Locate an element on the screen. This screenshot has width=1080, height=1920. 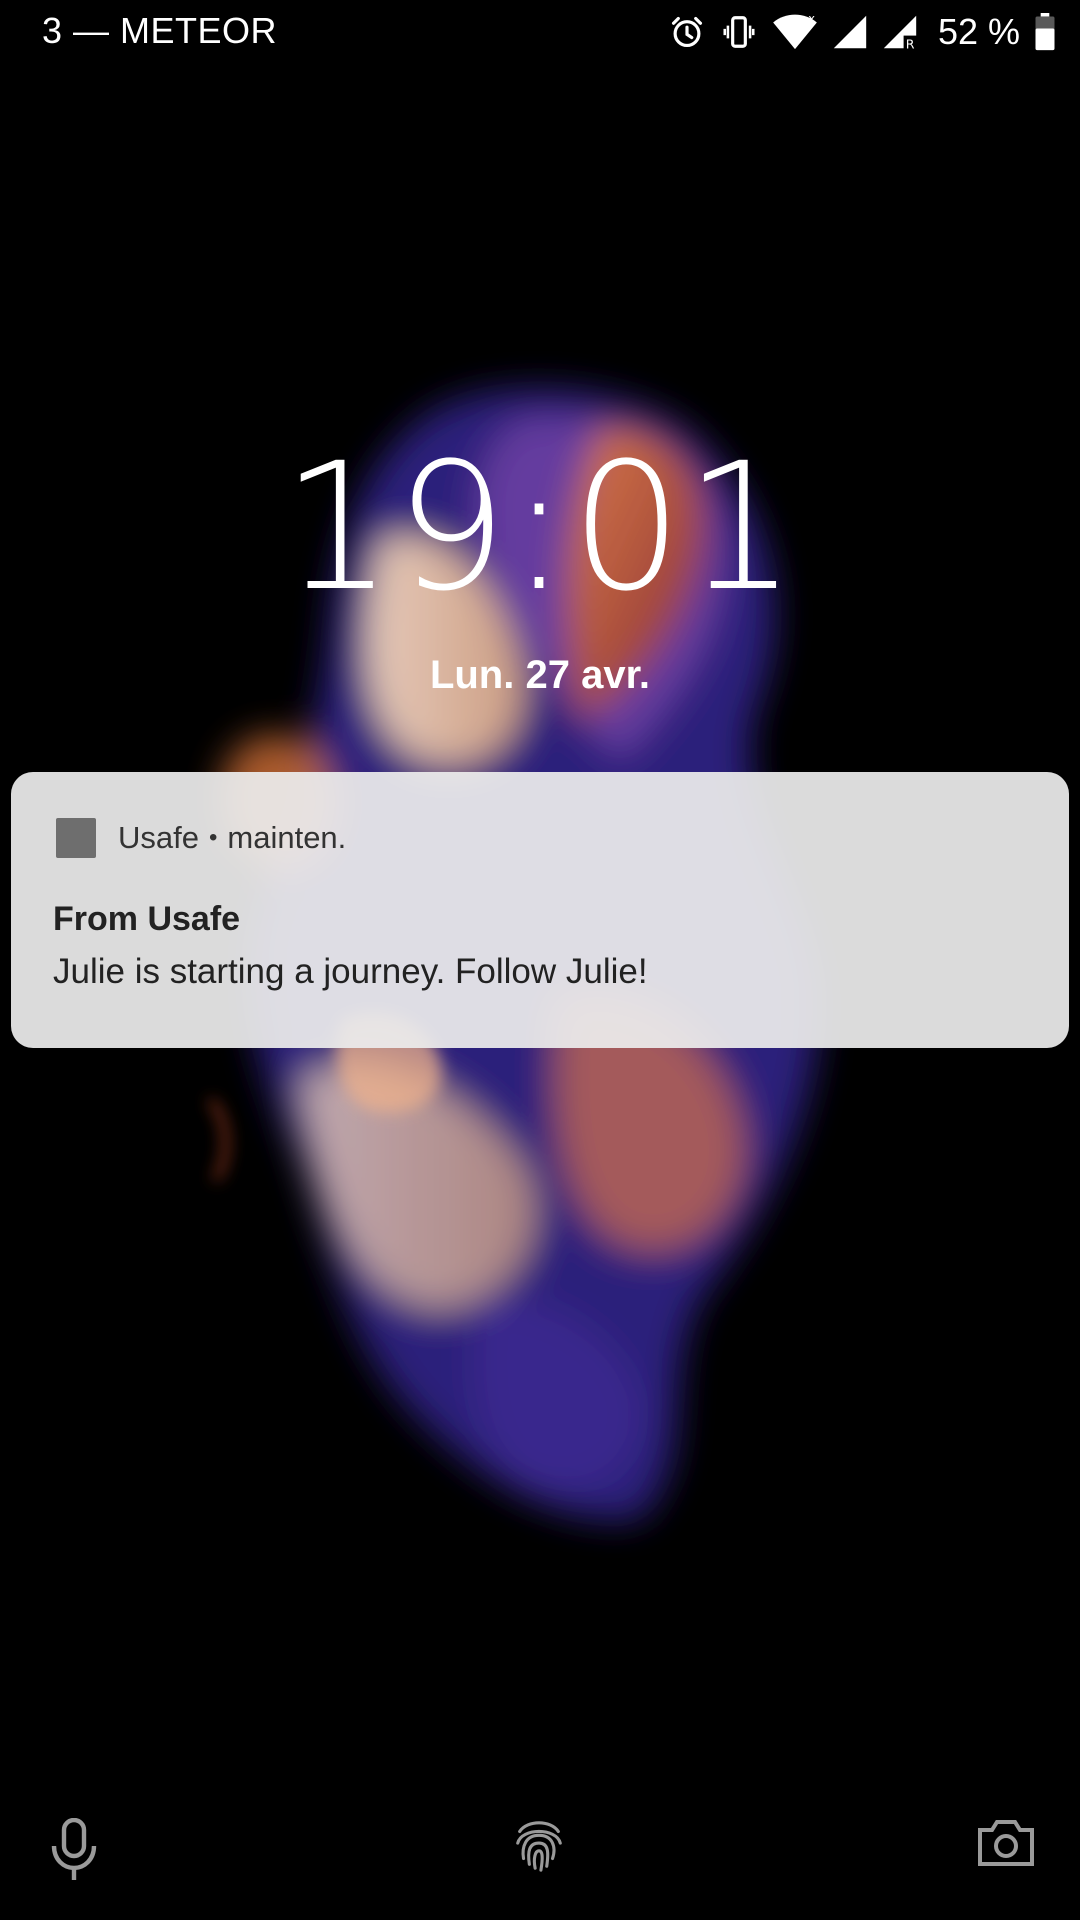
status-icons: x R 52 % is located at coordinates (862, 32).